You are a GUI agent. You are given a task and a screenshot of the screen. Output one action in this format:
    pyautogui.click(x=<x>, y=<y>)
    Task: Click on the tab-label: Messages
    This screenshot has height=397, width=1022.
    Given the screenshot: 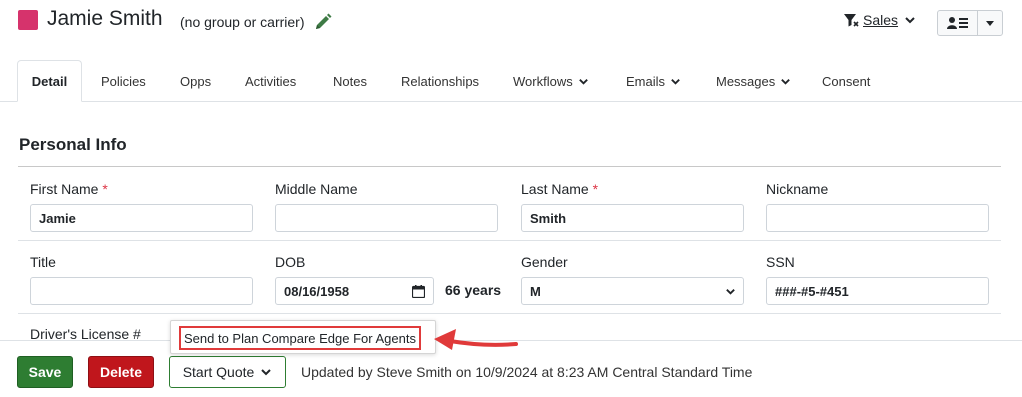 What is the action you would take?
    pyautogui.click(x=746, y=81)
    